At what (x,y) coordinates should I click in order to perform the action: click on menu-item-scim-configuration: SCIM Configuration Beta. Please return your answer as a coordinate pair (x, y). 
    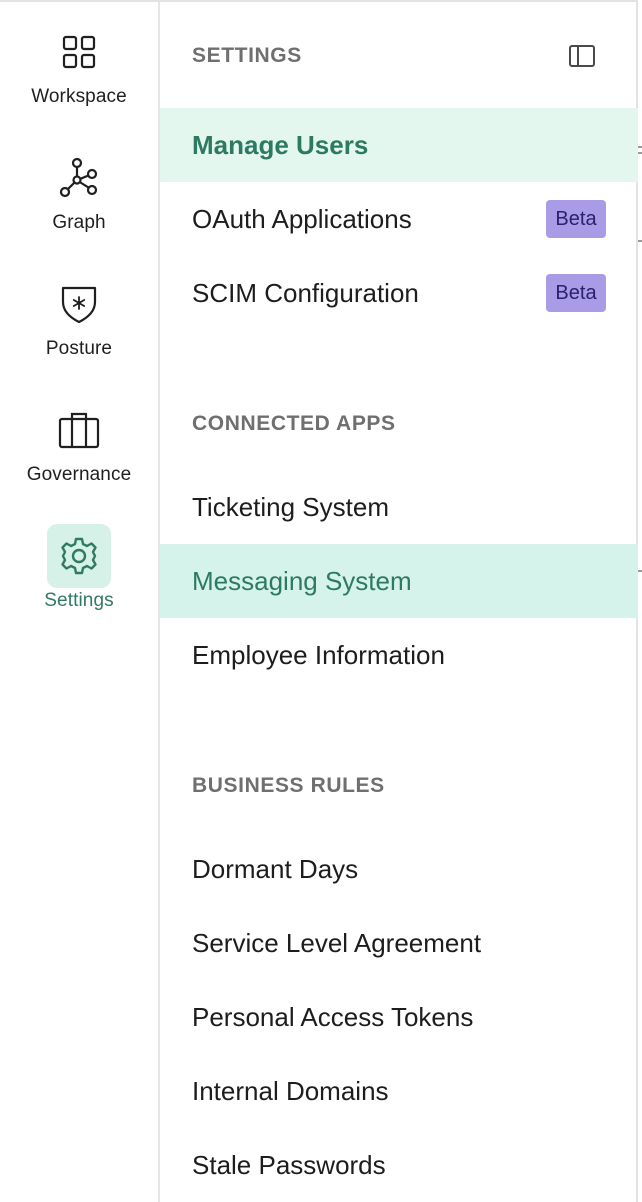
    Looking at the image, I should click on (399, 293).